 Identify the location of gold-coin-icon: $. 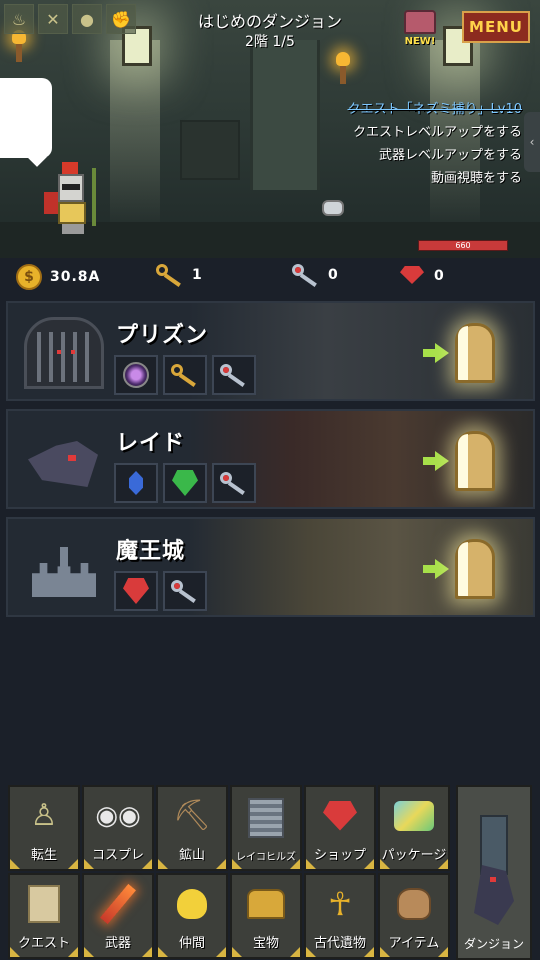
(29, 277).